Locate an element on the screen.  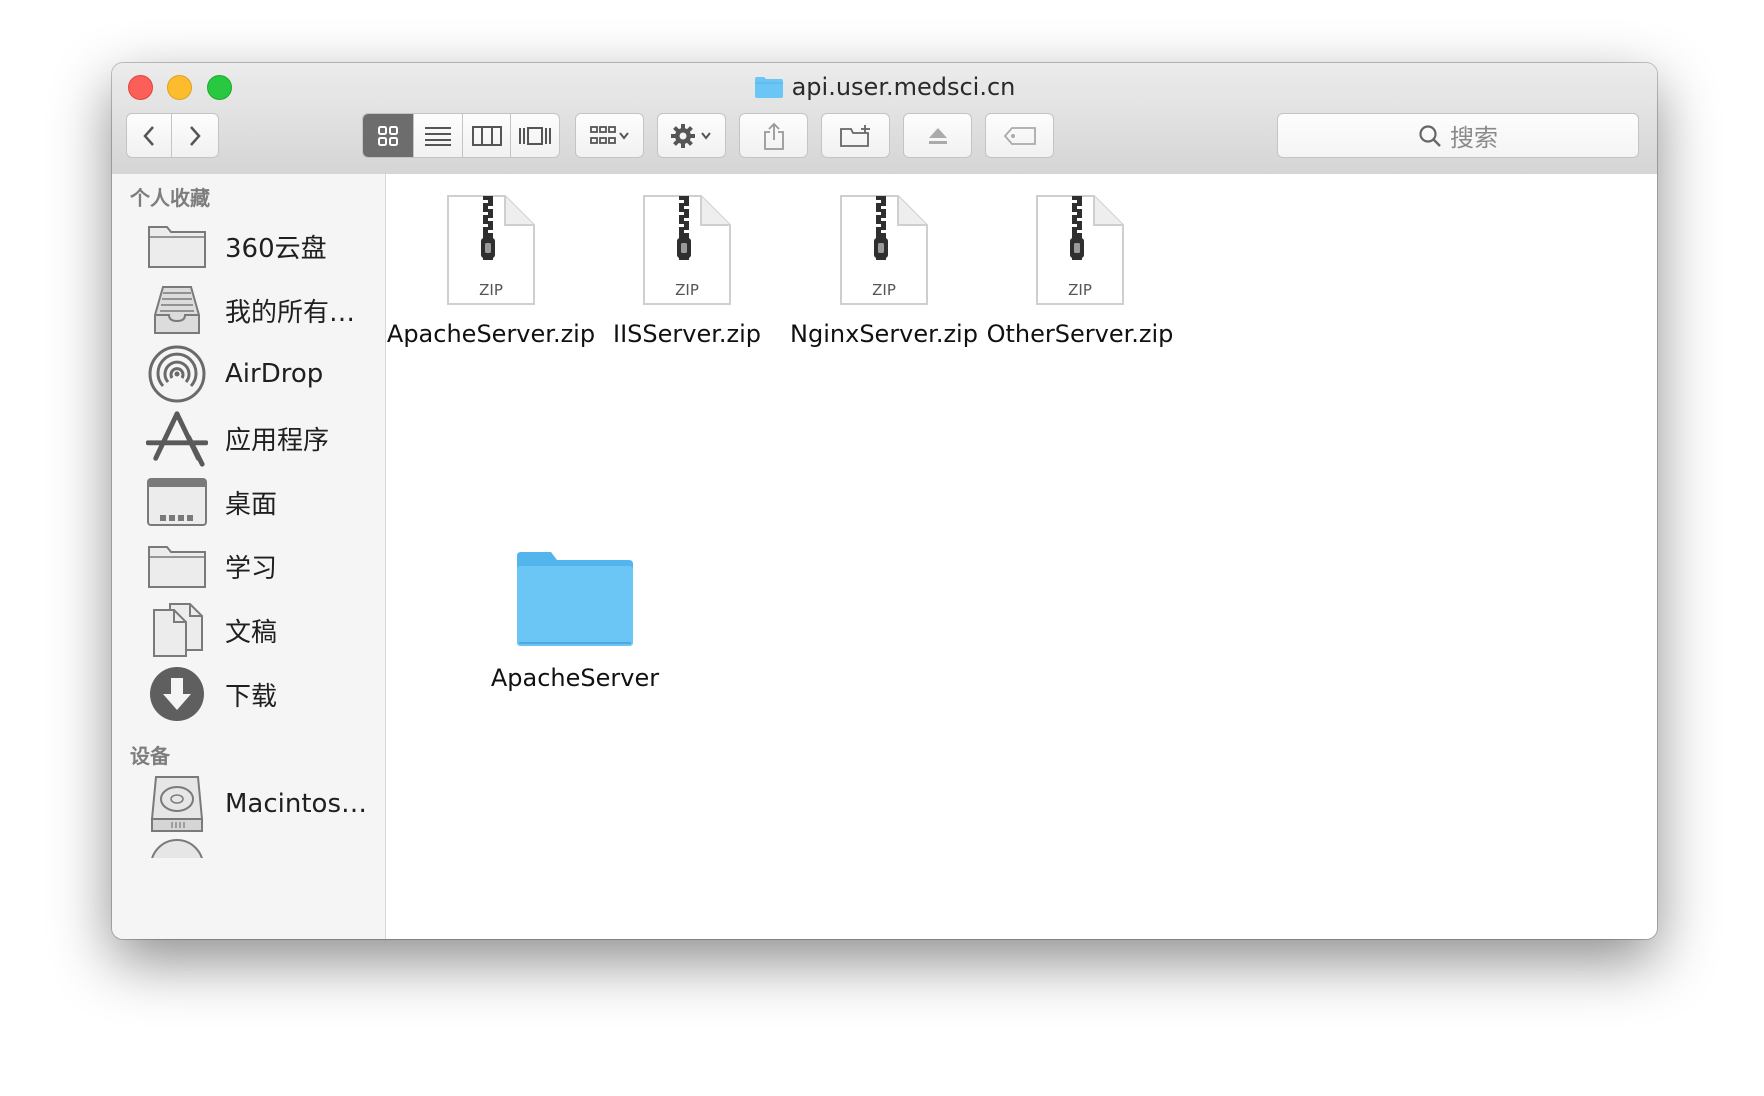
icon-grid-icon is located at coordinates (388, 135).